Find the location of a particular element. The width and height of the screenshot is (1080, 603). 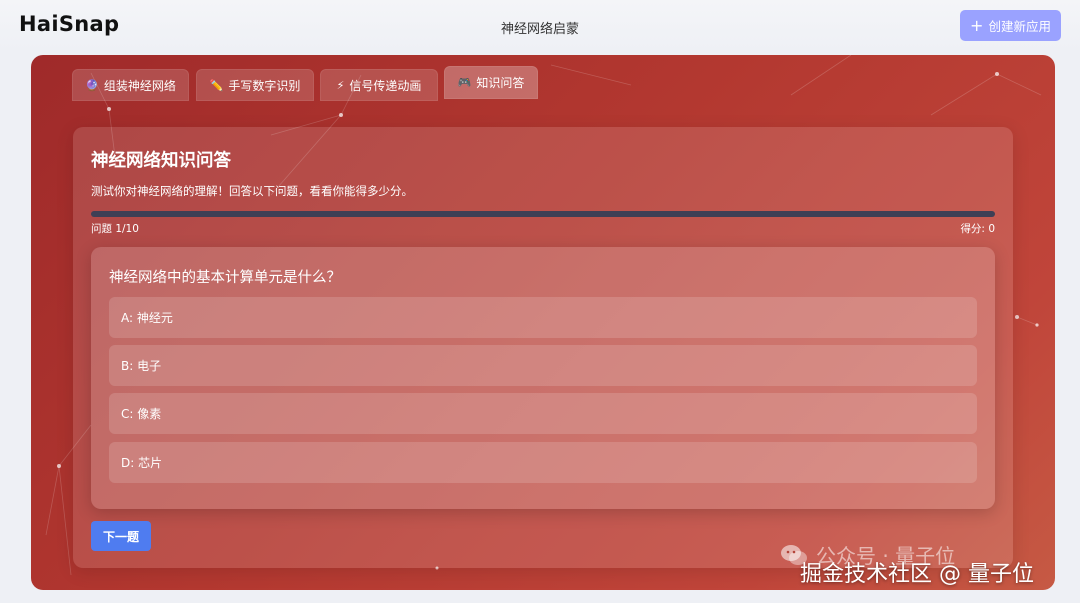

lightning-icon: ⚡ is located at coordinates (340, 85).